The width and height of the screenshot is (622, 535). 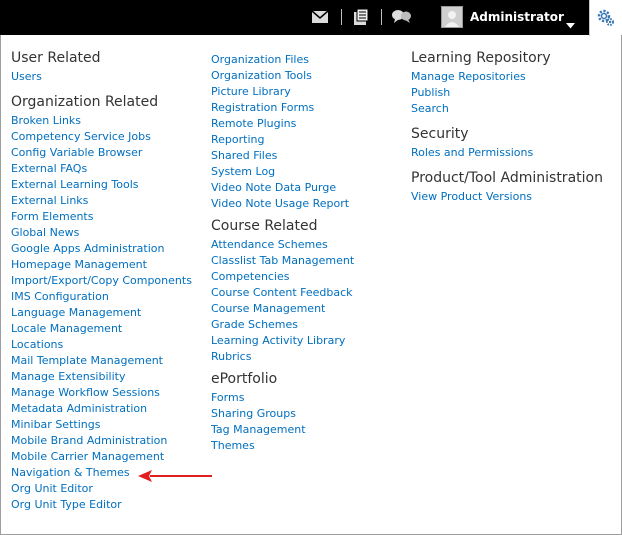 I want to click on link-mail-template-management: Mail Template Management, so click(x=101, y=361).